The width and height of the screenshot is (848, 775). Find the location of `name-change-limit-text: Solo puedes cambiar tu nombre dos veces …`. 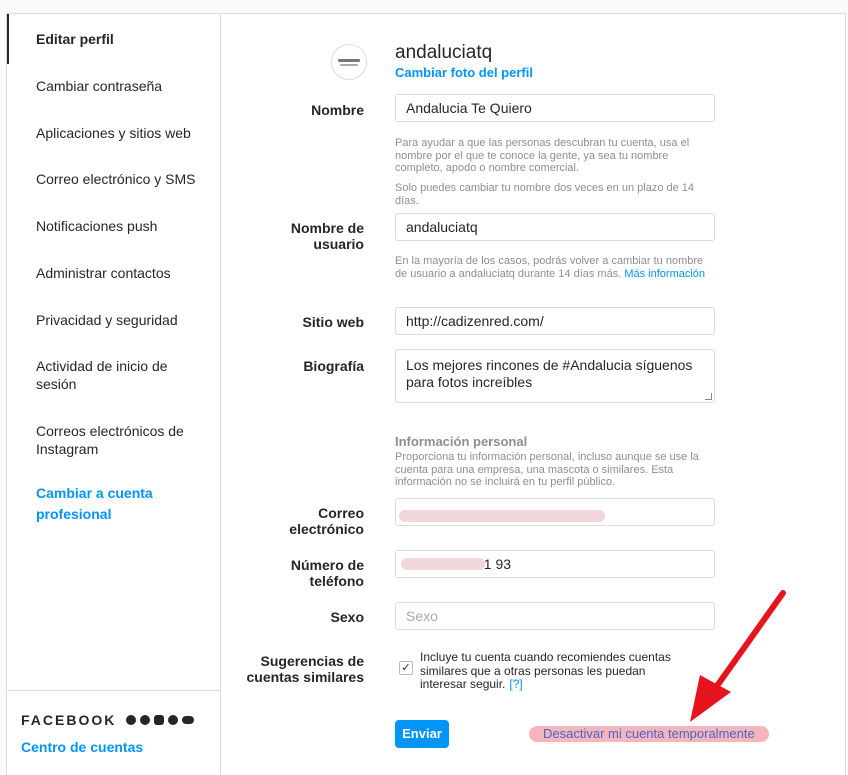

name-change-limit-text: Solo puedes cambiar tu nombre dos veces … is located at coordinates (545, 194).